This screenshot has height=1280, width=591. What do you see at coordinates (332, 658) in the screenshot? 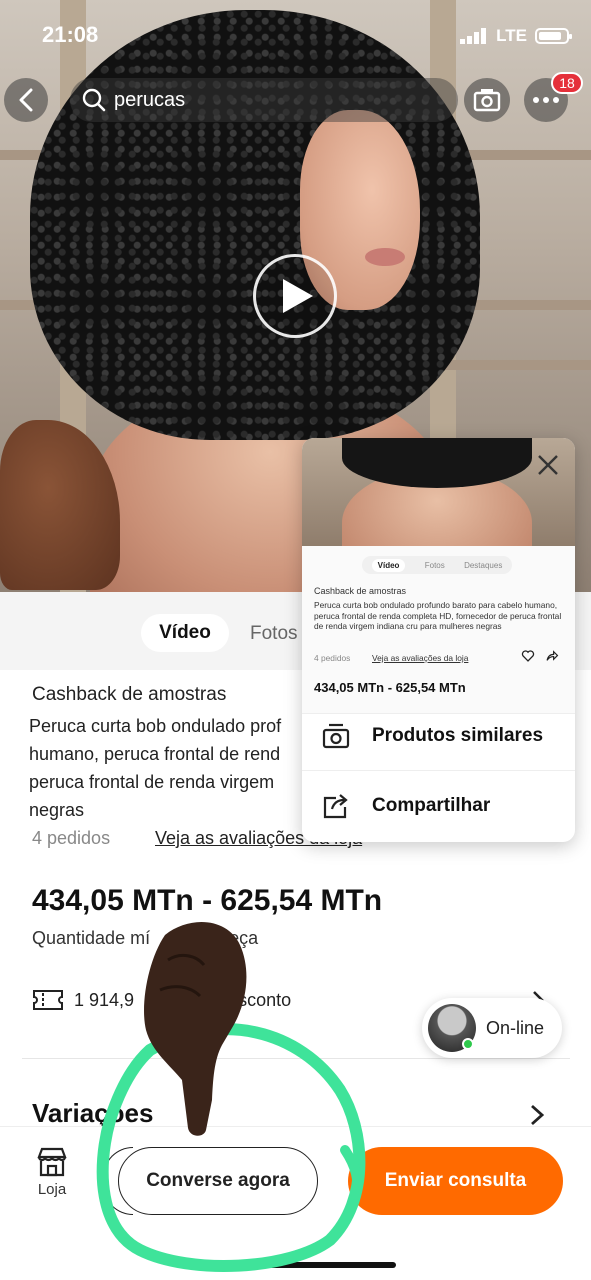
I see `preview-orders: 4 pedidos` at bounding box center [332, 658].